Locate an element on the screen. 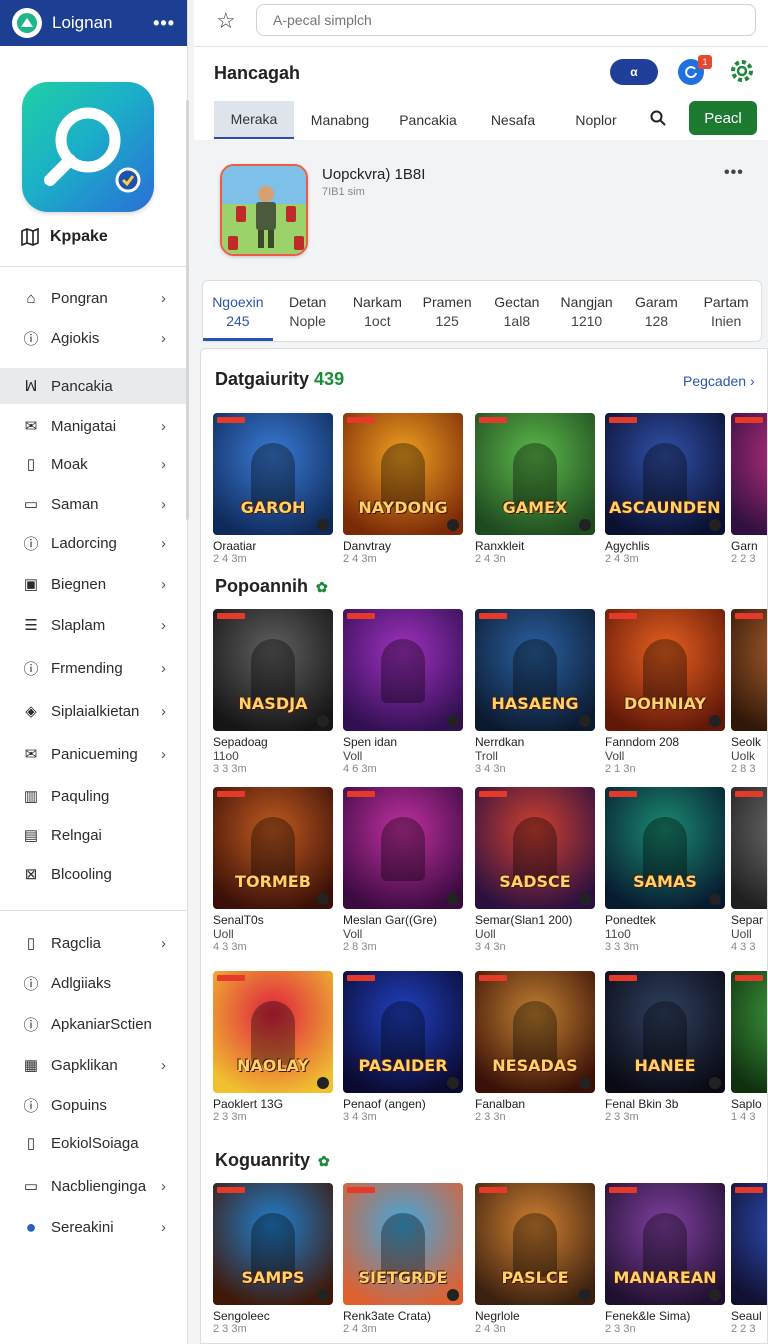  see-all-link: Pegcaden › is located at coordinates (719, 381).